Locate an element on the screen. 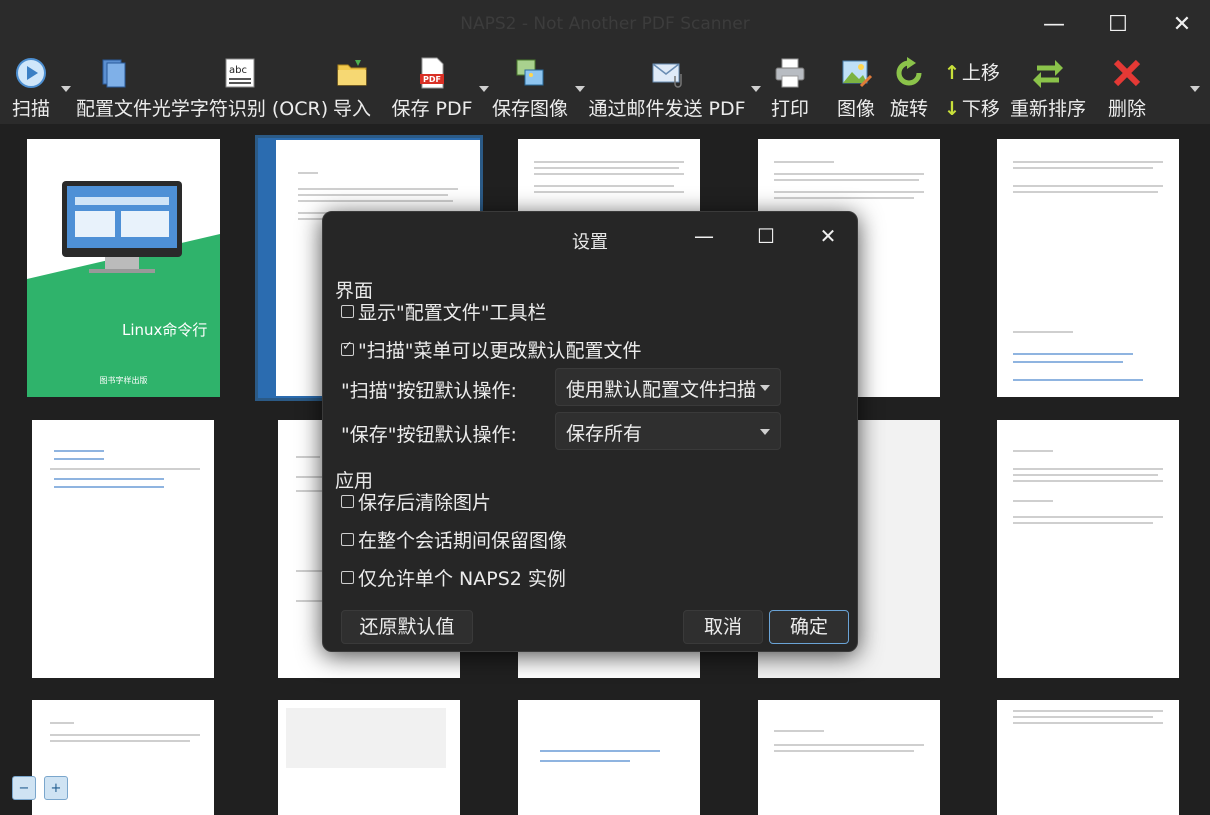  print-label: 打印 is located at coordinates (789, 109).